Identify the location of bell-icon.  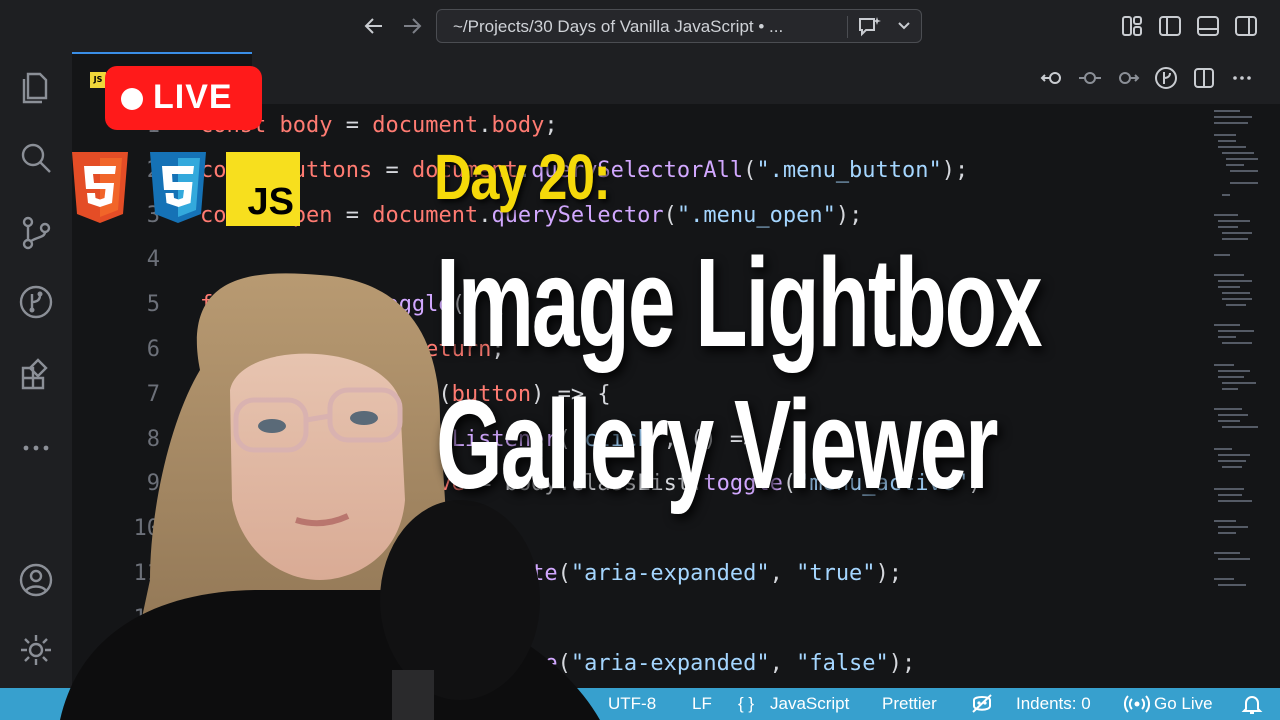
(1252, 706).